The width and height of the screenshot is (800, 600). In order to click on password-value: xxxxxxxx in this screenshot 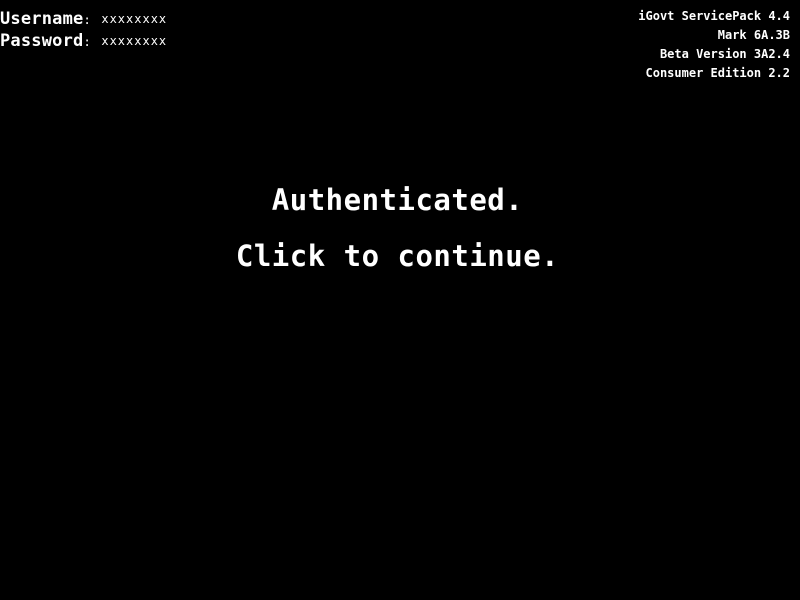, I will do `click(134, 41)`.